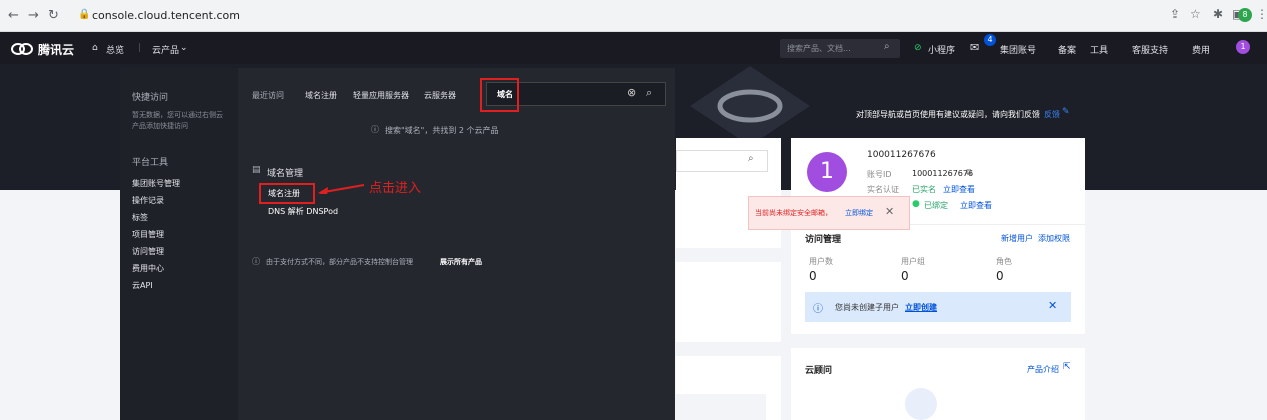 The width and height of the screenshot is (1267, 420). What do you see at coordinates (268, 95) in the screenshot?
I see `tab-recent: 最近访问` at bounding box center [268, 95].